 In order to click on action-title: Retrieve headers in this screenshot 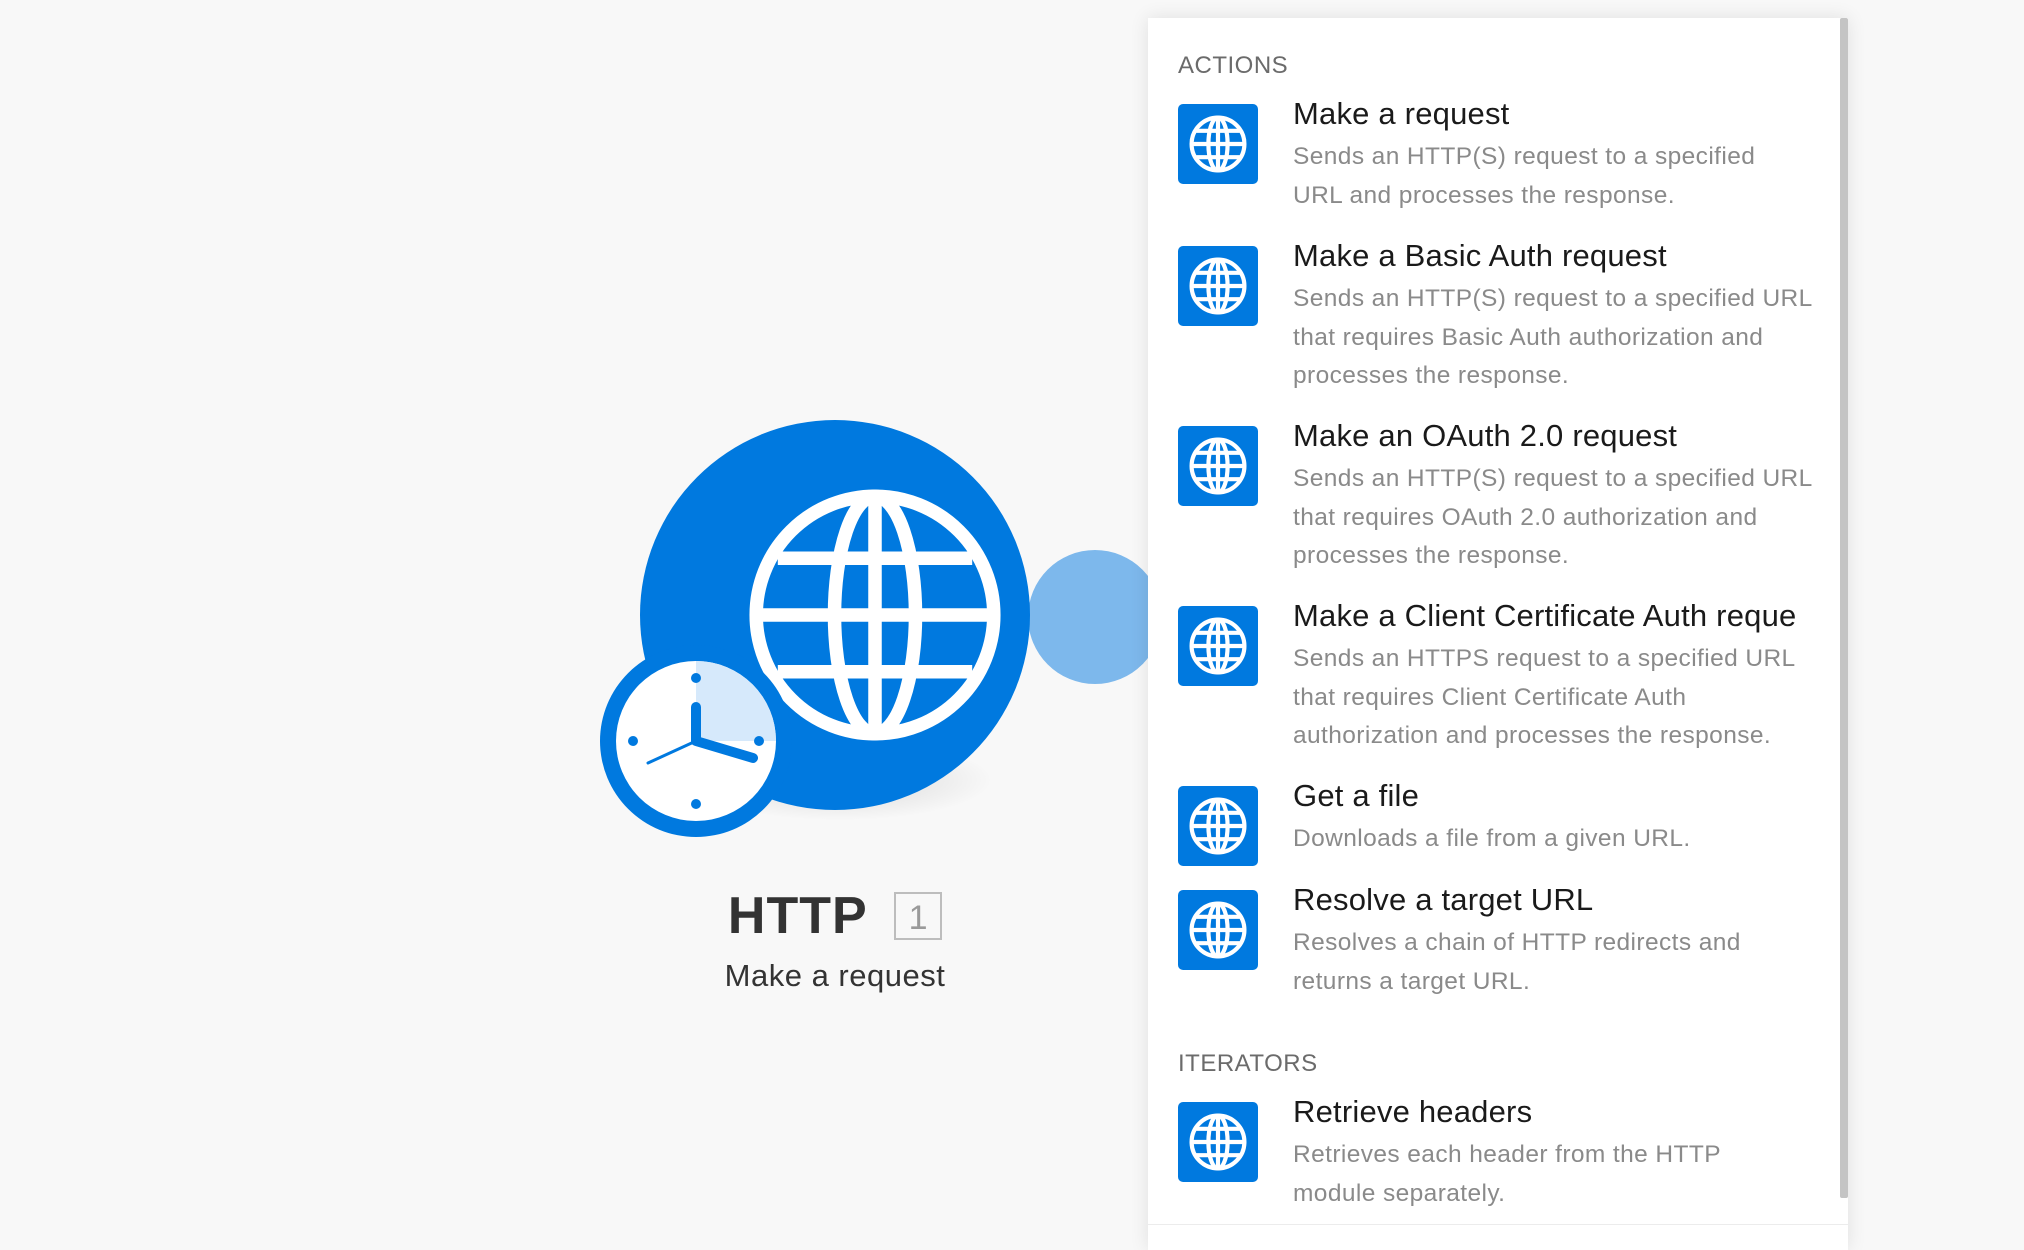, I will do `click(1413, 1111)`.